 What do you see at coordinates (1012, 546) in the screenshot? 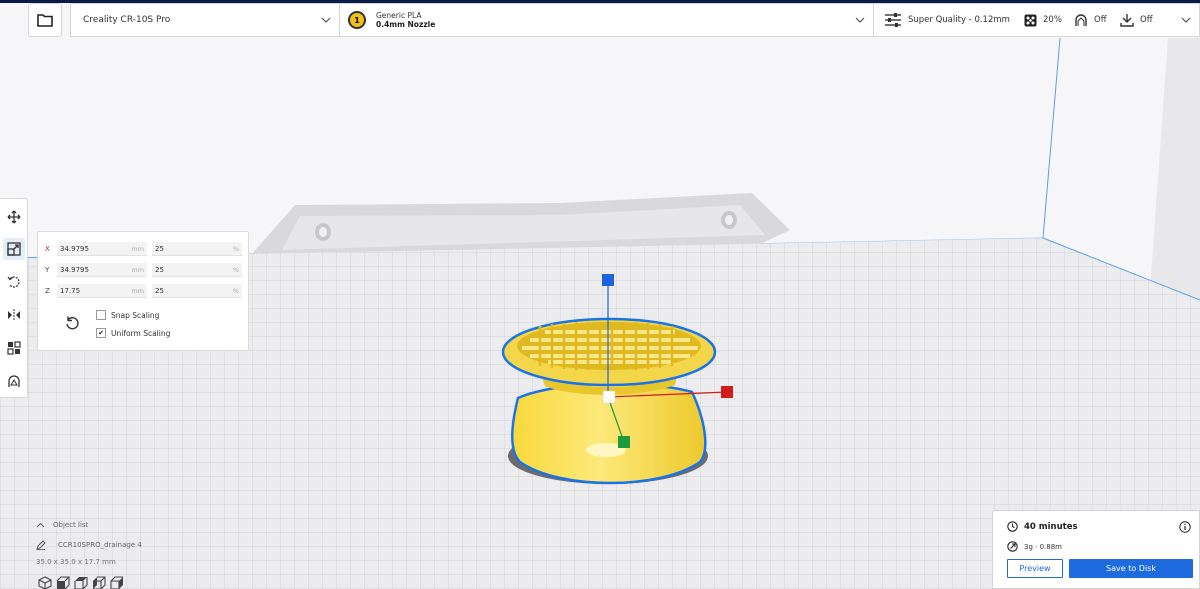
I see `spool-icon` at bounding box center [1012, 546].